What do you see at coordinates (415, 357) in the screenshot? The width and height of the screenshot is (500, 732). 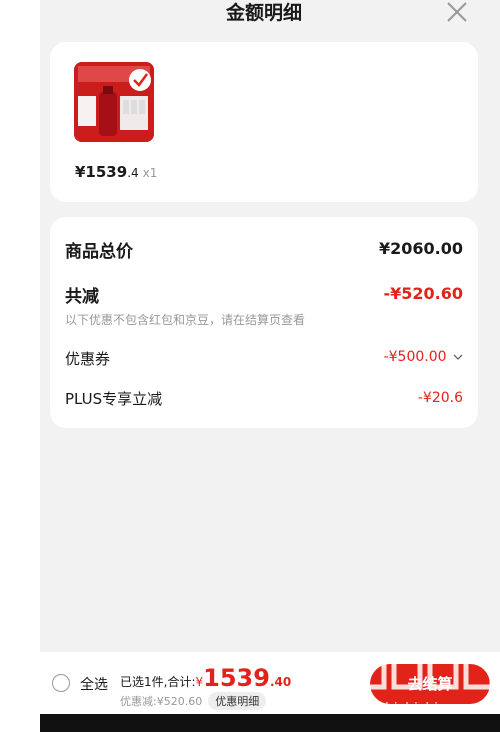 I see `coupon-value: -¥500.00` at bounding box center [415, 357].